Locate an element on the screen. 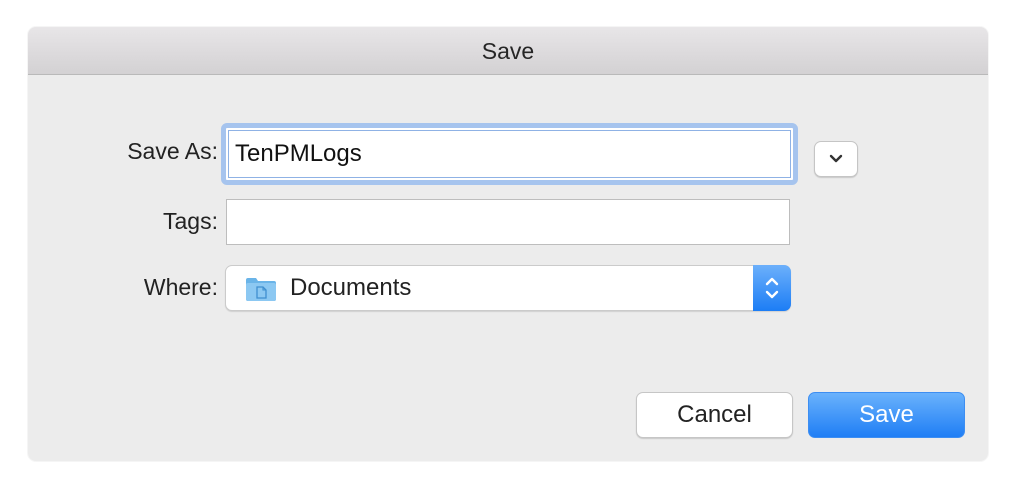 Image resolution: width=1018 pixels, height=484 pixels. chevron-down-icon is located at coordinates (836, 158).